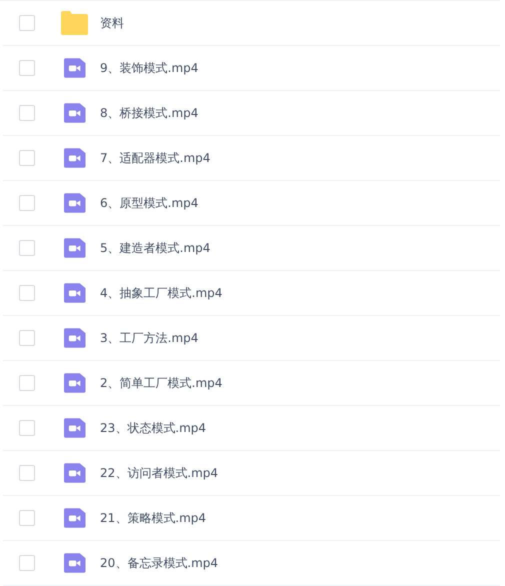  What do you see at coordinates (161, 293) in the screenshot?
I see `file-name: 4、抽象工厂模式.mp4` at bounding box center [161, 293].